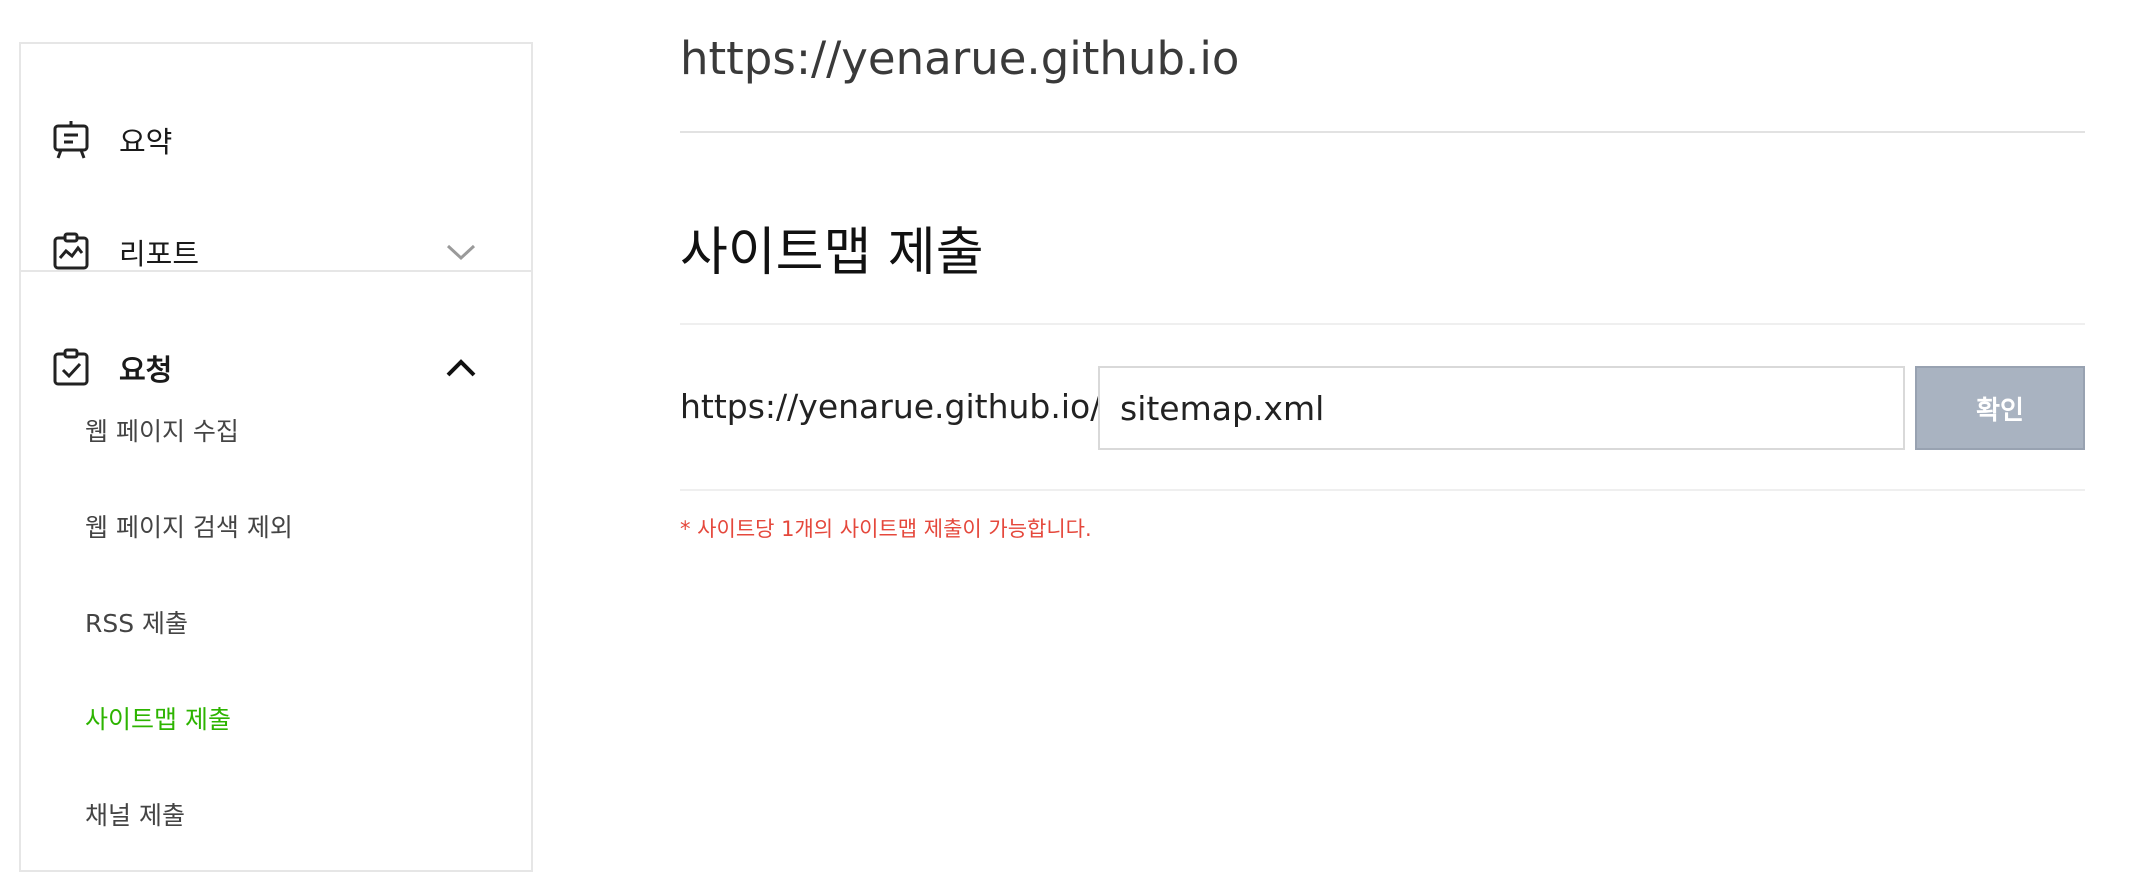  I want to click on chevron-up-icon, so click(461, 368).